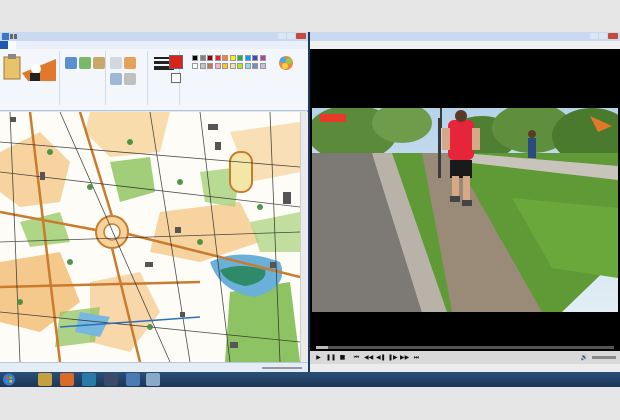 The width and height of the screenshot is (620, 420). I want to click on taskbar-browser-icon, so click(67, 379).